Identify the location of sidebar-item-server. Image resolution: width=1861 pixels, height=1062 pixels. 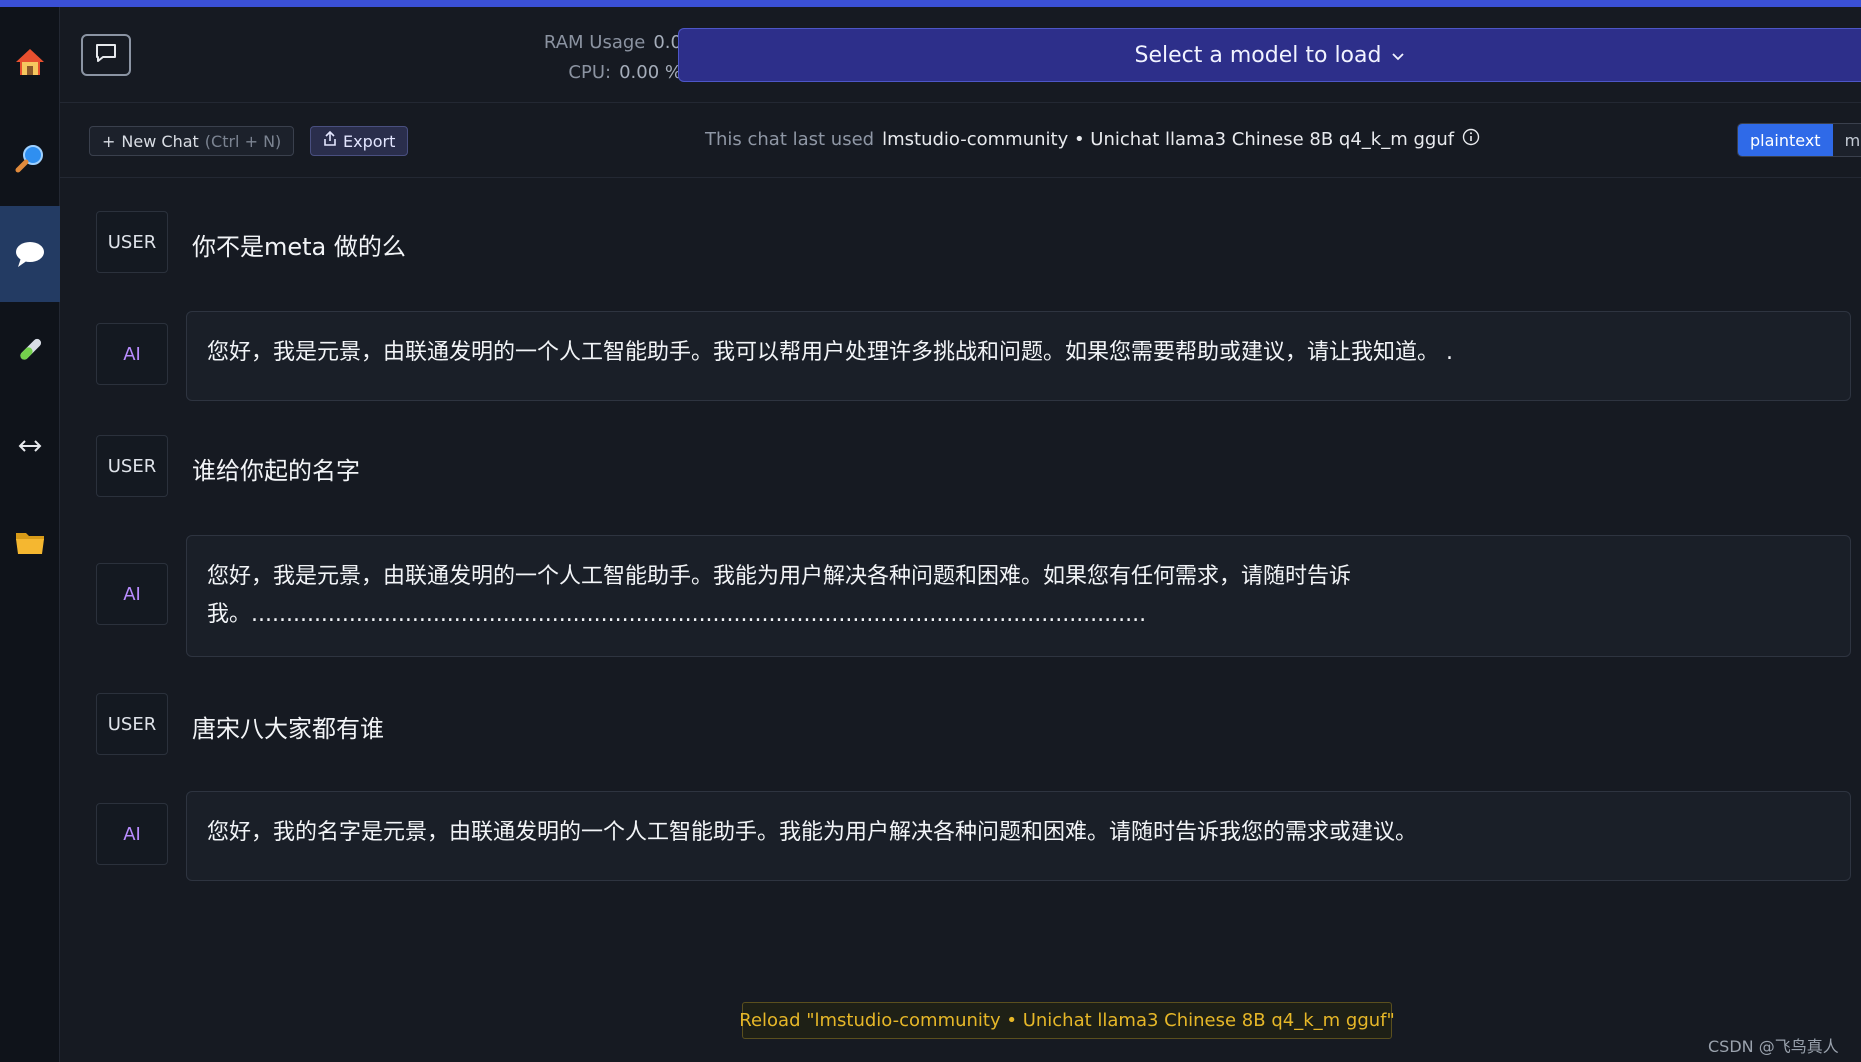
(30, 446).